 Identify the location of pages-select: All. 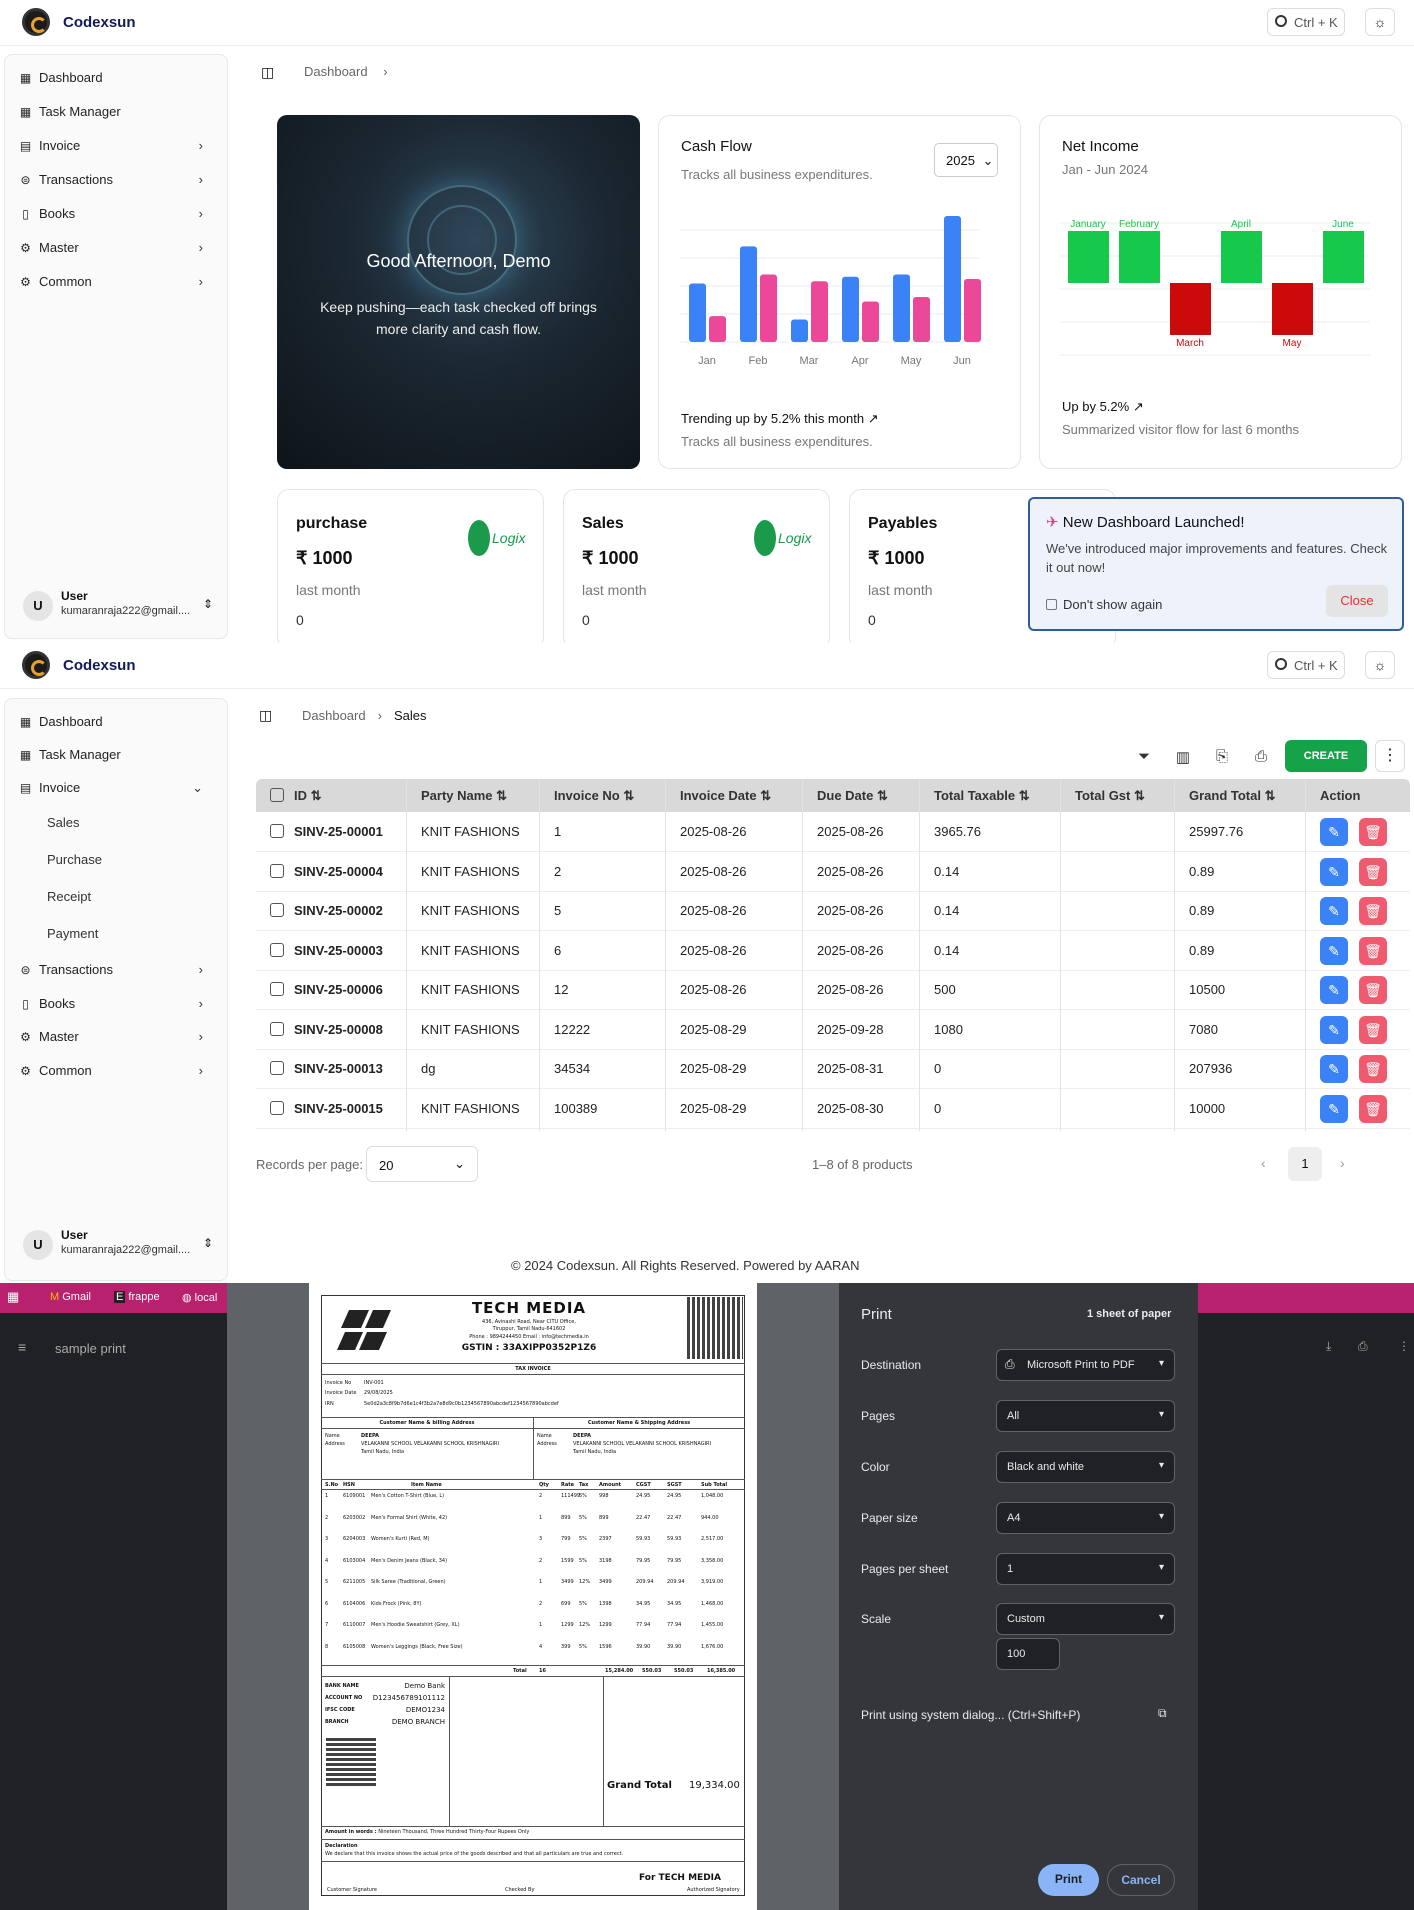
(1085, 1416).